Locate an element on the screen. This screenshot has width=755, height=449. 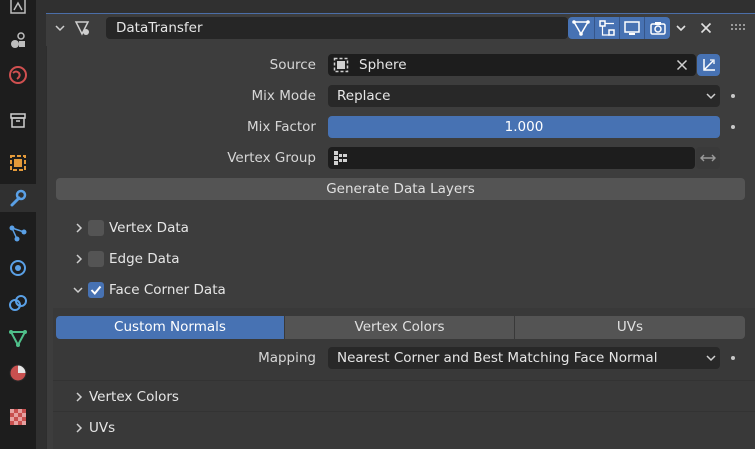
mix-factor-slider: 1.000 is located at coordinates (524, 127).